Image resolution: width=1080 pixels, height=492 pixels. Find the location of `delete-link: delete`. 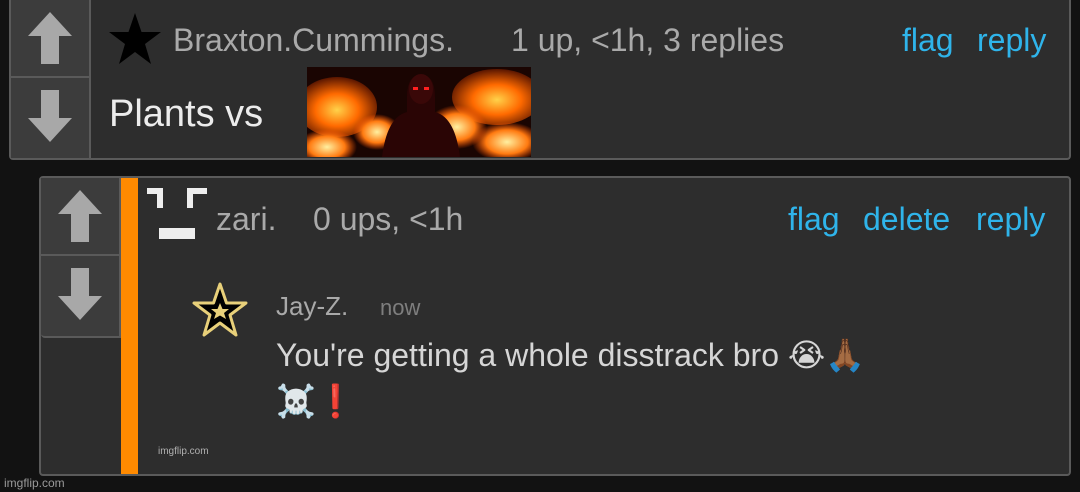

delete-link: delete is located at coordinates (906, 219).